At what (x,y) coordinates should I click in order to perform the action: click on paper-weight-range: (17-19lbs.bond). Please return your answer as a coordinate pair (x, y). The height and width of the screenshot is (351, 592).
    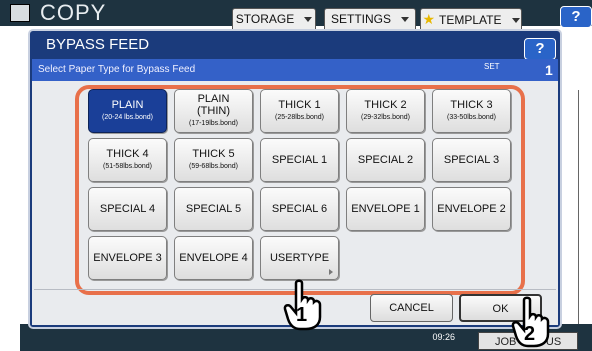
    Looking at the image, I should click on (213, 123).